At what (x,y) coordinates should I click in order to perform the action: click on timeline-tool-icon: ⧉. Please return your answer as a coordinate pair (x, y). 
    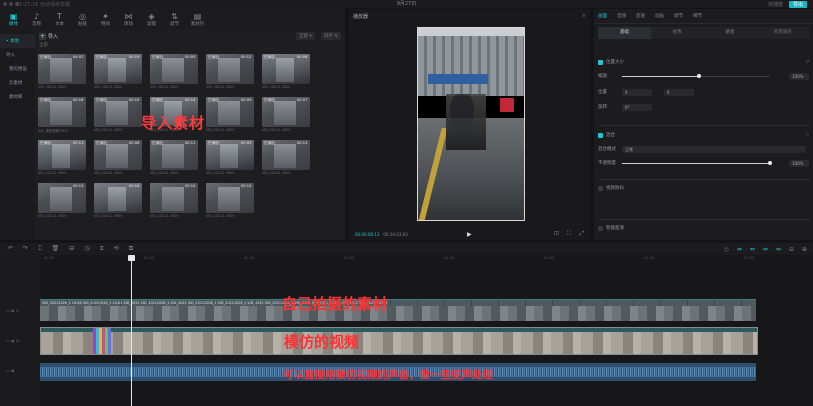
    Looking at the image, I should click on (131, 249).